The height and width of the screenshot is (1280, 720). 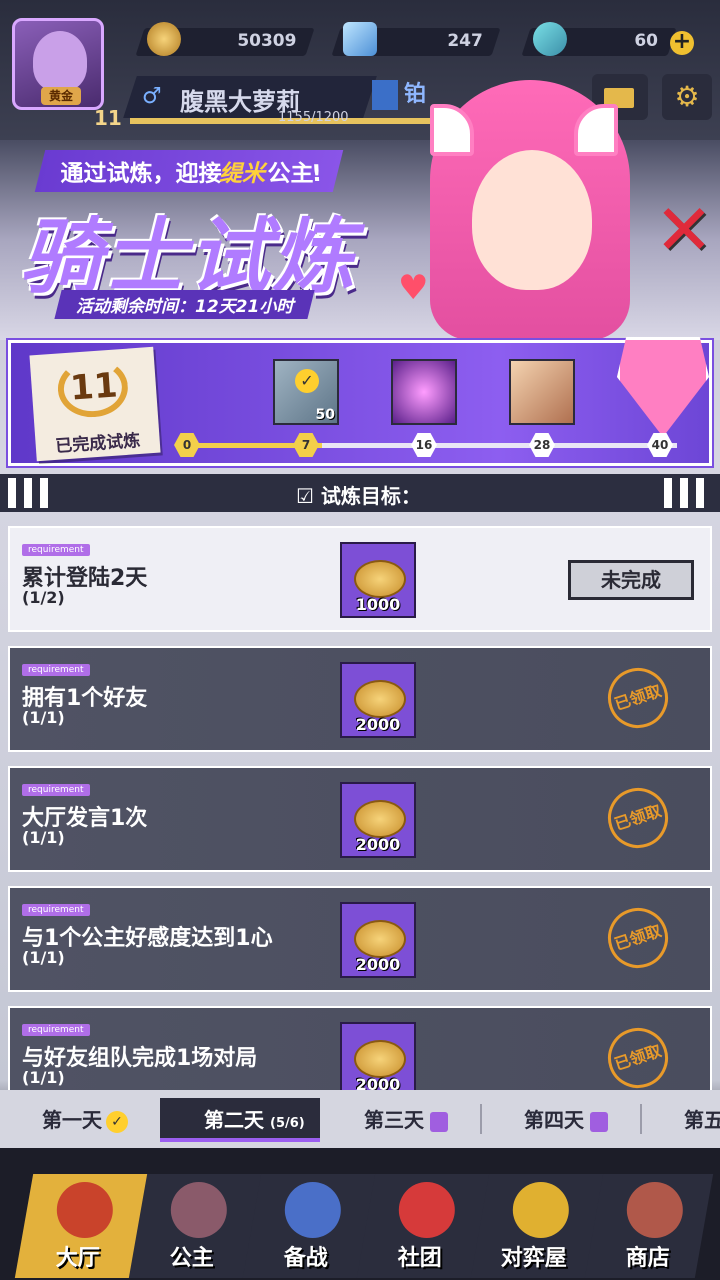 What do you see at coordinates (187, 445) in the screenshot?
I see `milestone-node: 0` at bounding box center [187, 445].